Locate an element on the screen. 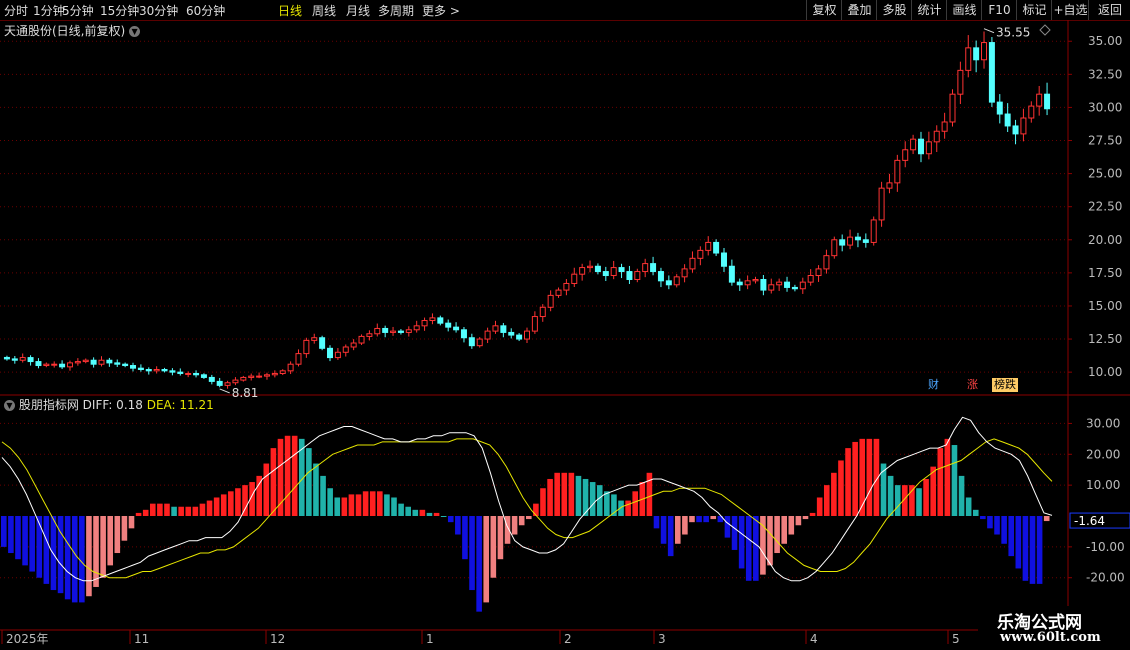 This screenshot has height=650, width=1130. toolbar-item-8: 月线 is located at coordinates (358, 10).